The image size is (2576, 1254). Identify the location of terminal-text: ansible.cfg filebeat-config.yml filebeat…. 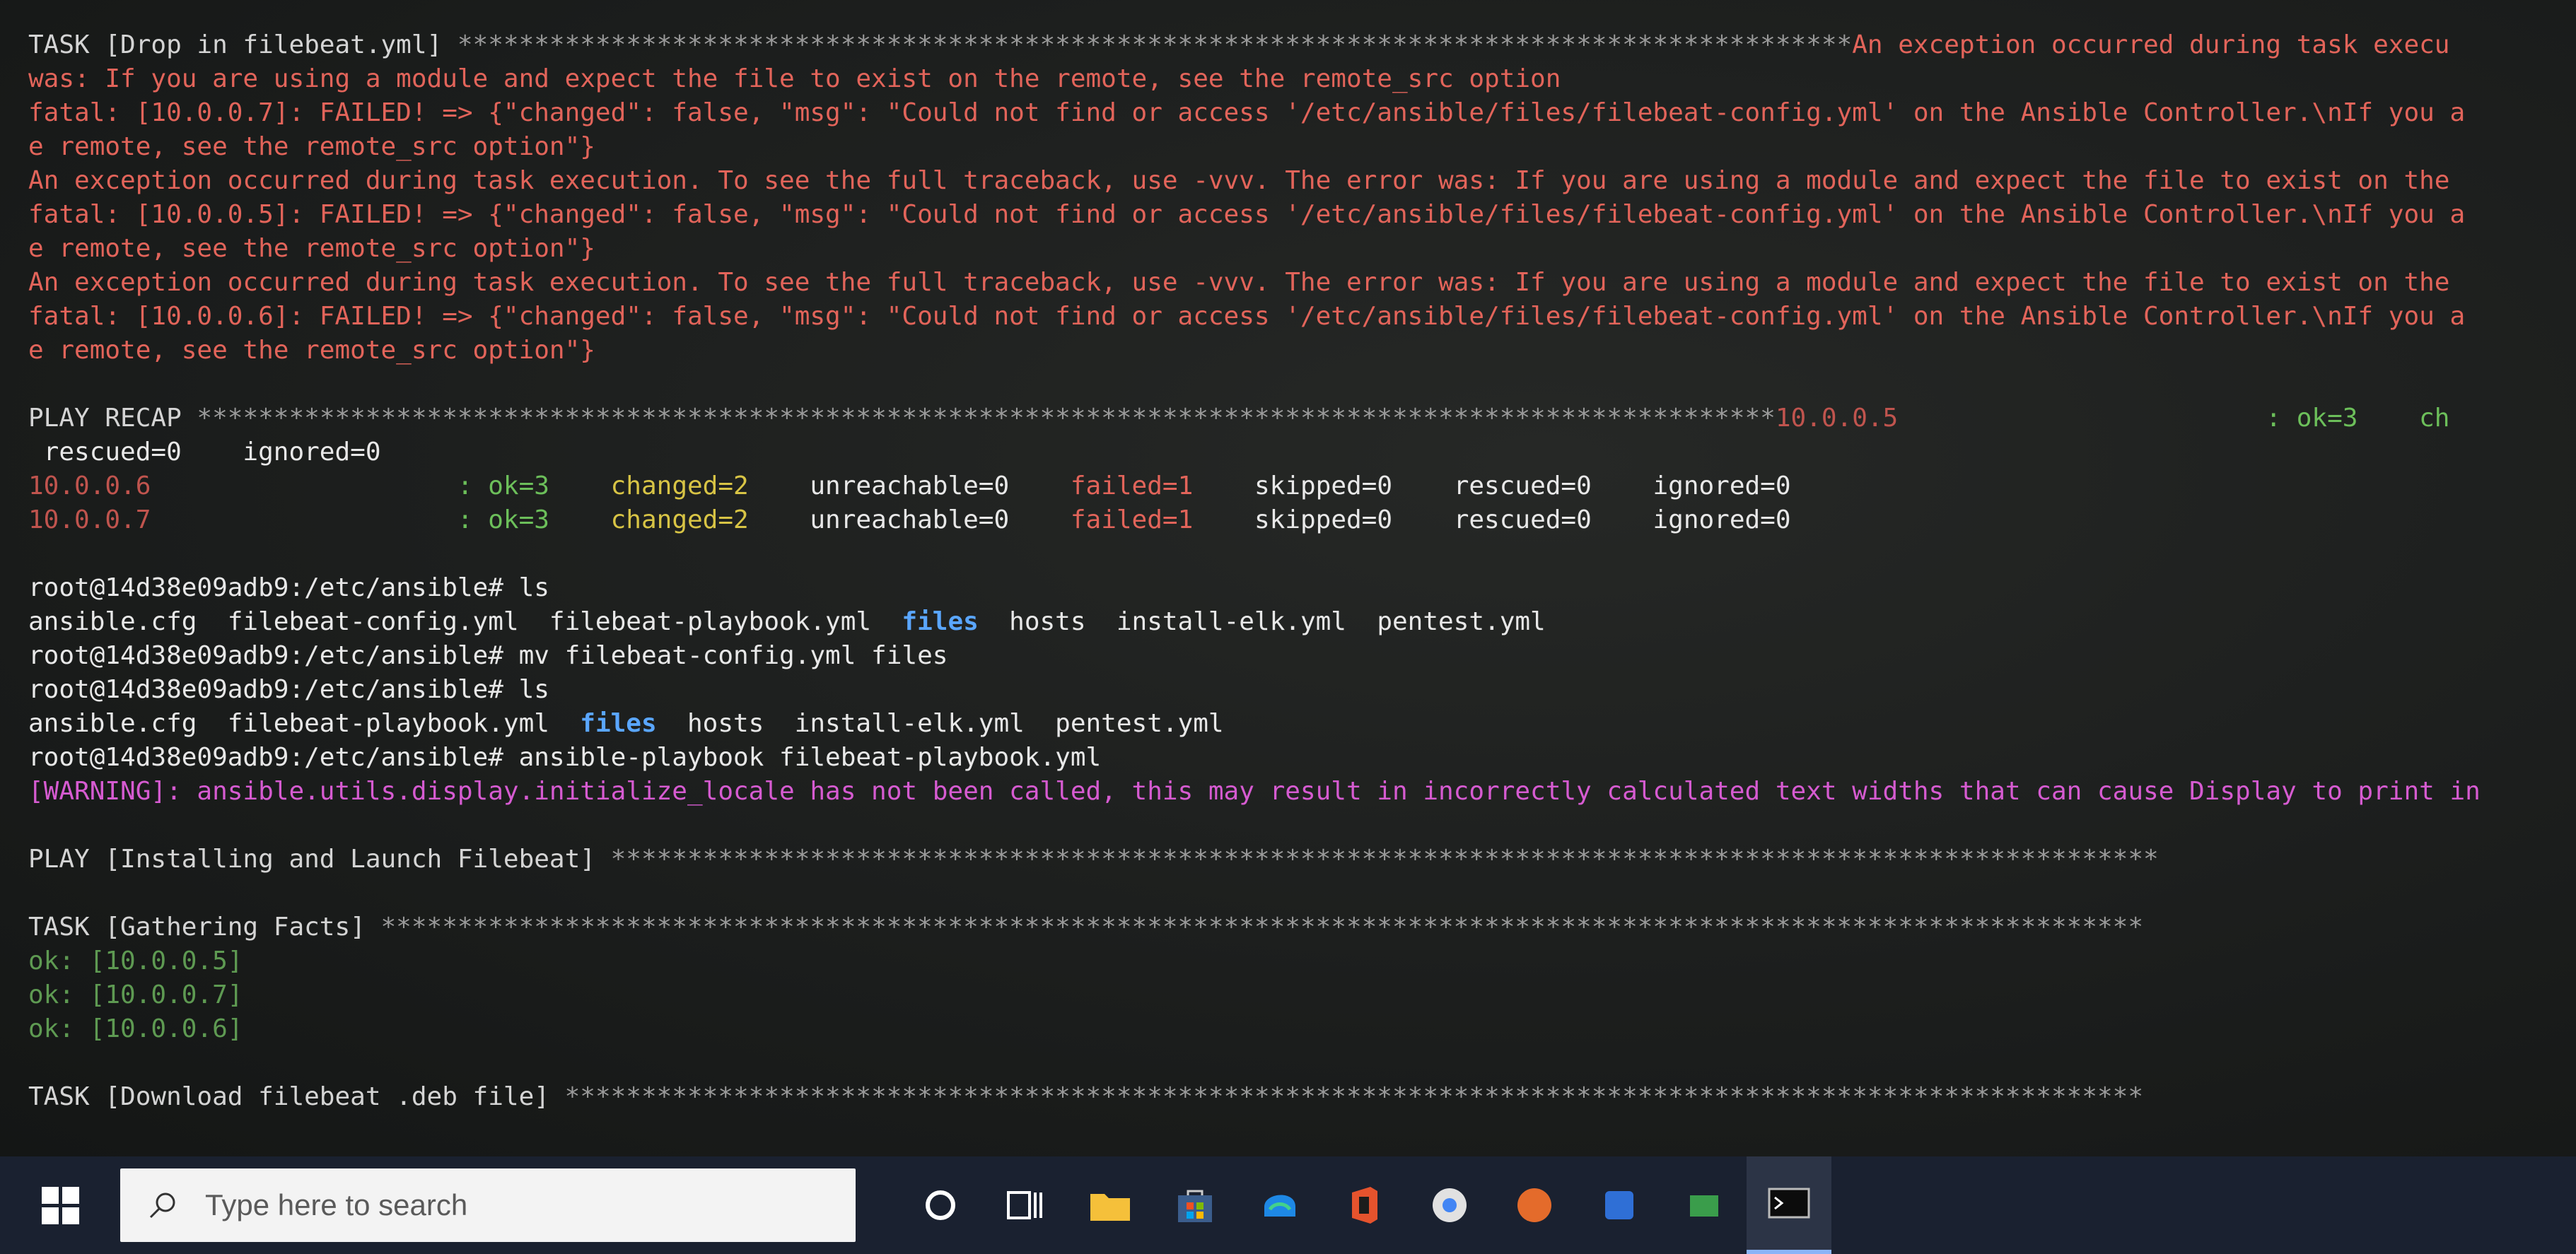
(465, 621).